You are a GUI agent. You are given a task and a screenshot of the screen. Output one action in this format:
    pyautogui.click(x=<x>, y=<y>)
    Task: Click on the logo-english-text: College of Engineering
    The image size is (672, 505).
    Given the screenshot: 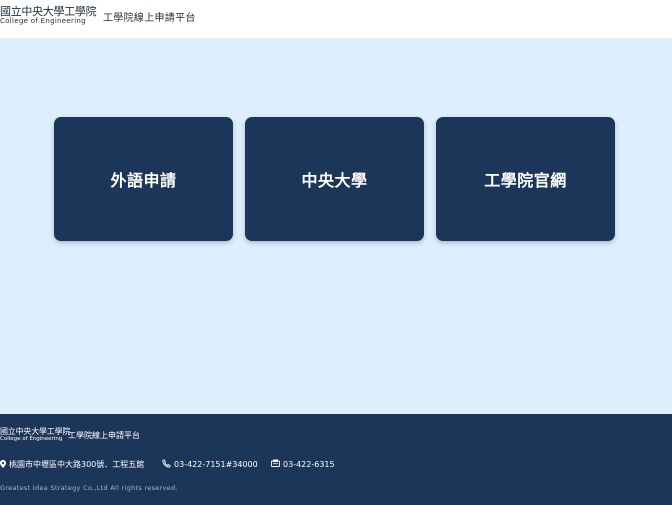 What is the action you would take?
    pyautogui.click(x=43, y=21)
    